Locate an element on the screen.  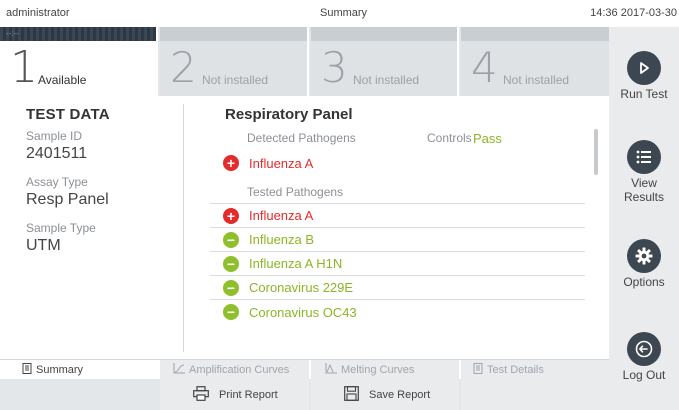
module-number: 3 is located at coordinates (334, 67).